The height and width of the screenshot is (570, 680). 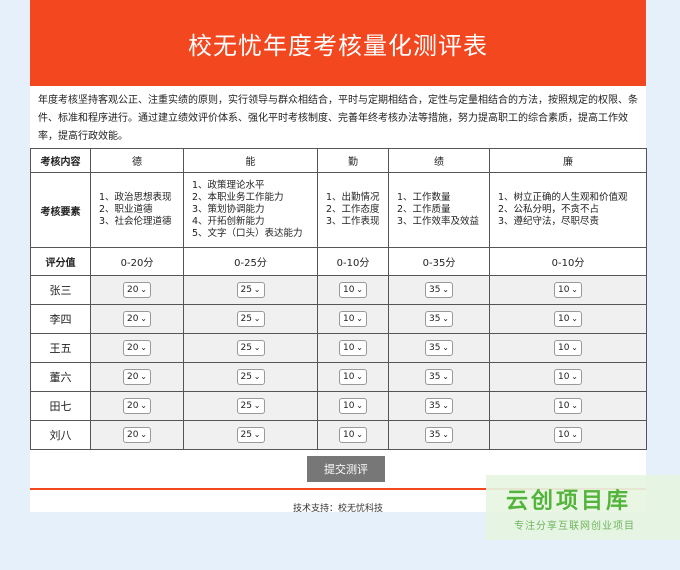 What do you see at coordinates (60, 160) in the screenshot?
I see `corner-label: 考核内容` at bounding box center [60, 160].